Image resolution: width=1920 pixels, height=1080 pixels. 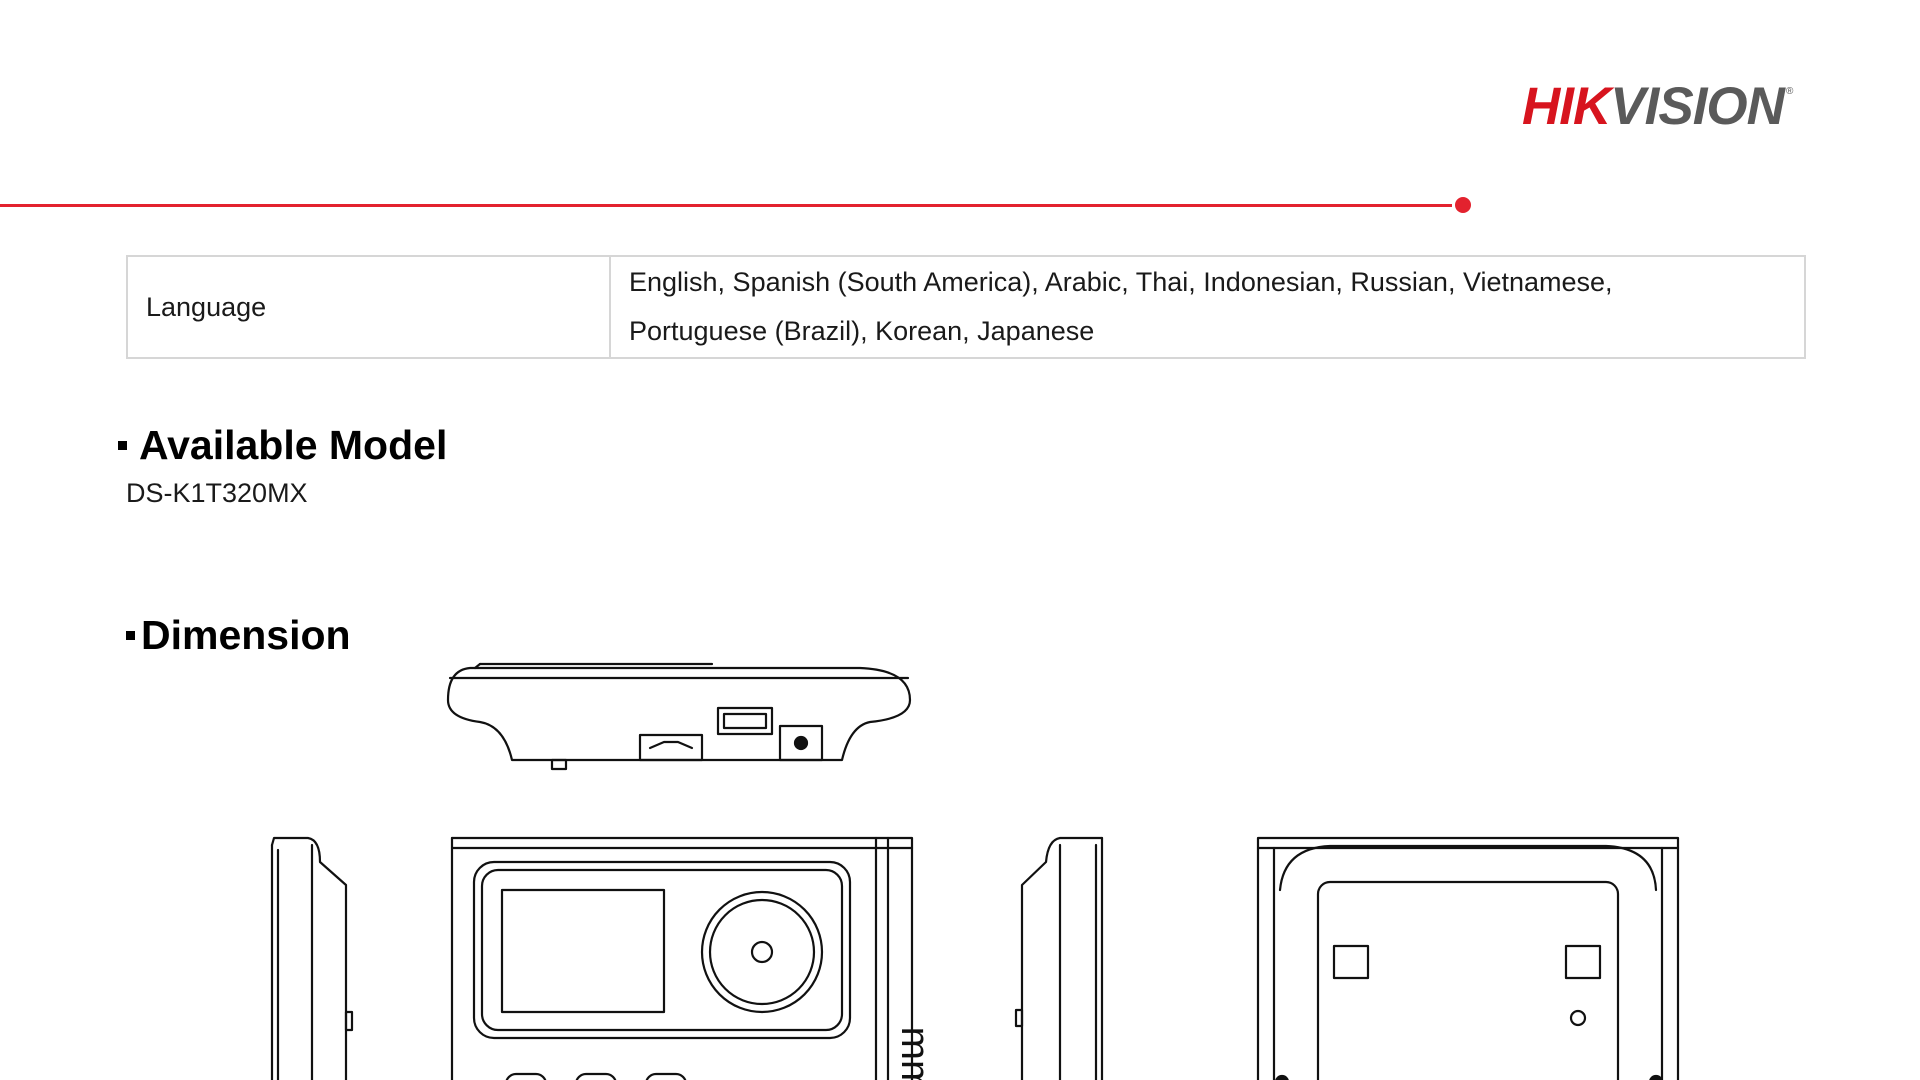 I want to click on header-divider-dot, so click(x=1463, y=205).